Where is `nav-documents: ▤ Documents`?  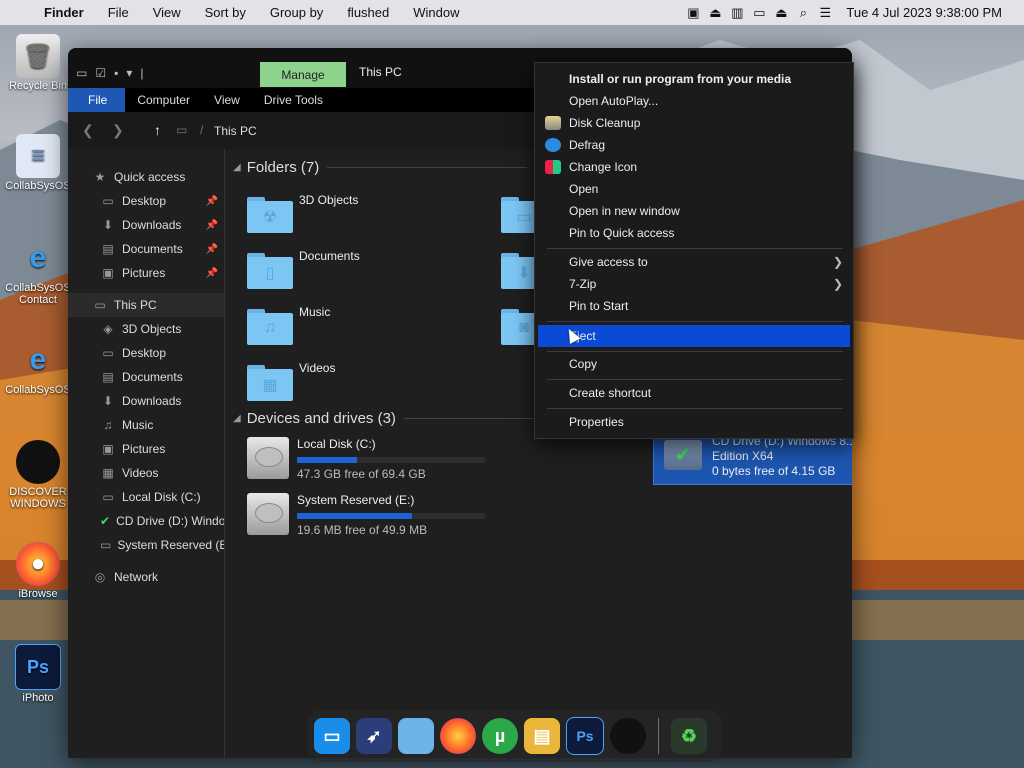
nav-documents: ▤ Documents is located at coordinates (146, 377).